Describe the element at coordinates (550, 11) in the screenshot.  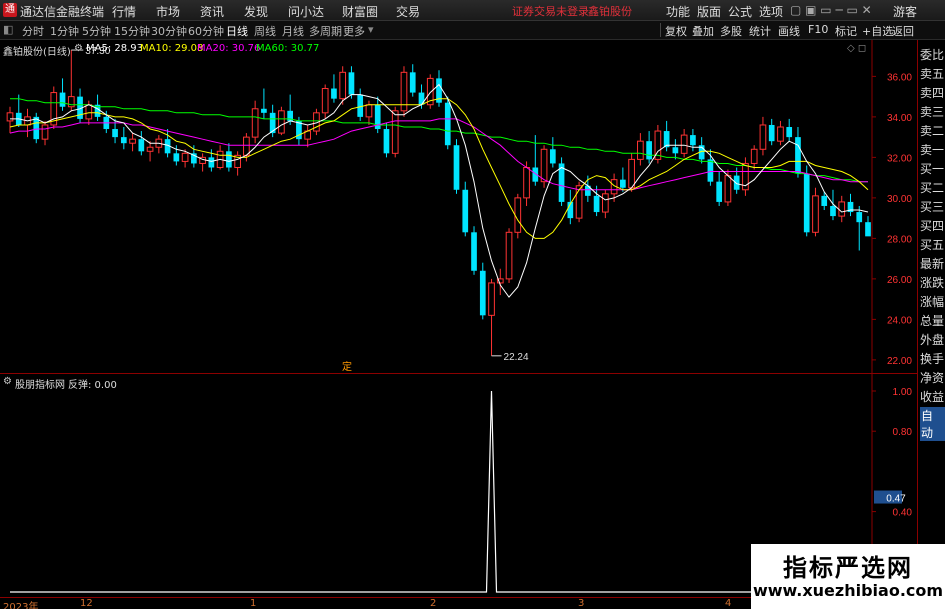
I see `login-notice: 证券交易未登录` at that location.